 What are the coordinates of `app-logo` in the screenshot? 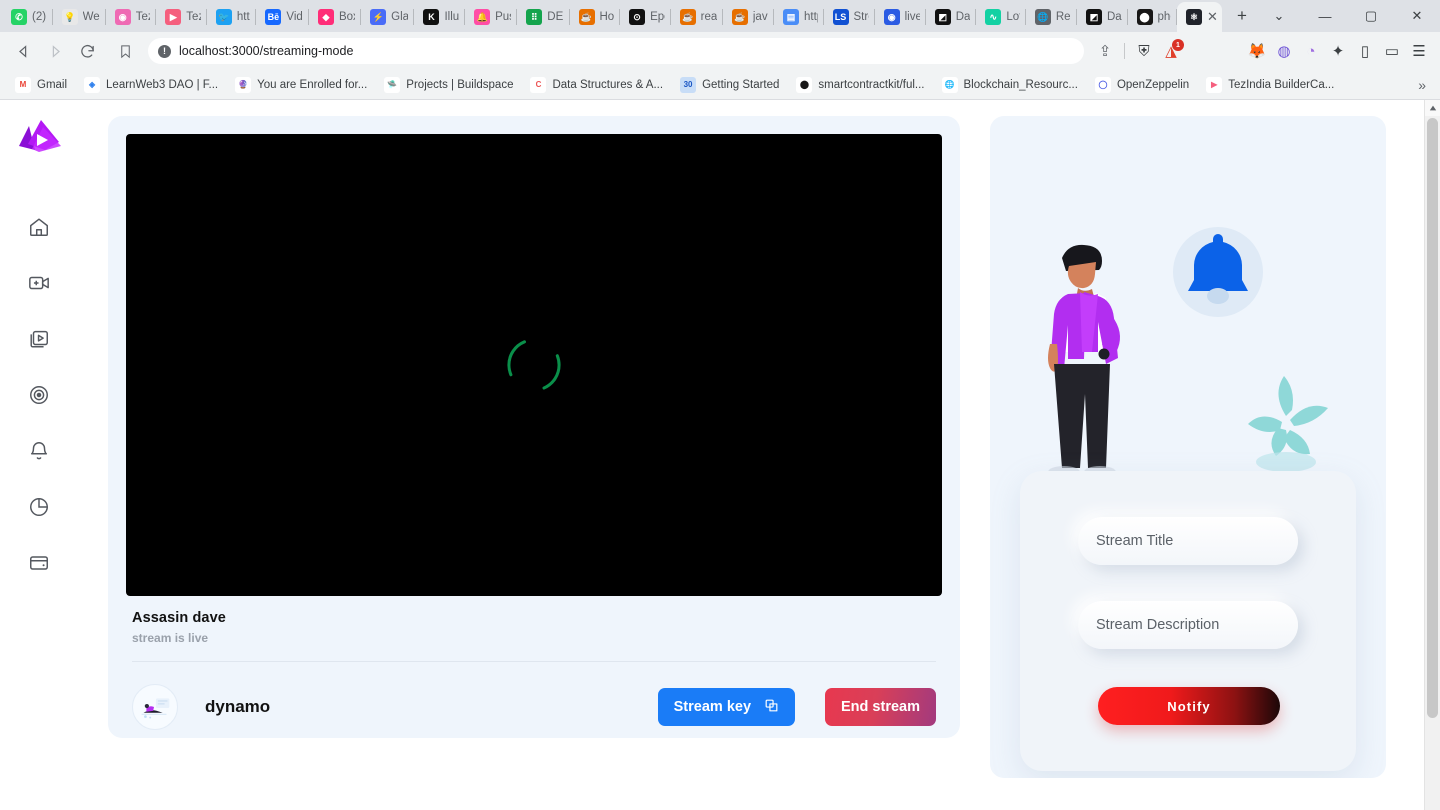 It's located at (39, 140).